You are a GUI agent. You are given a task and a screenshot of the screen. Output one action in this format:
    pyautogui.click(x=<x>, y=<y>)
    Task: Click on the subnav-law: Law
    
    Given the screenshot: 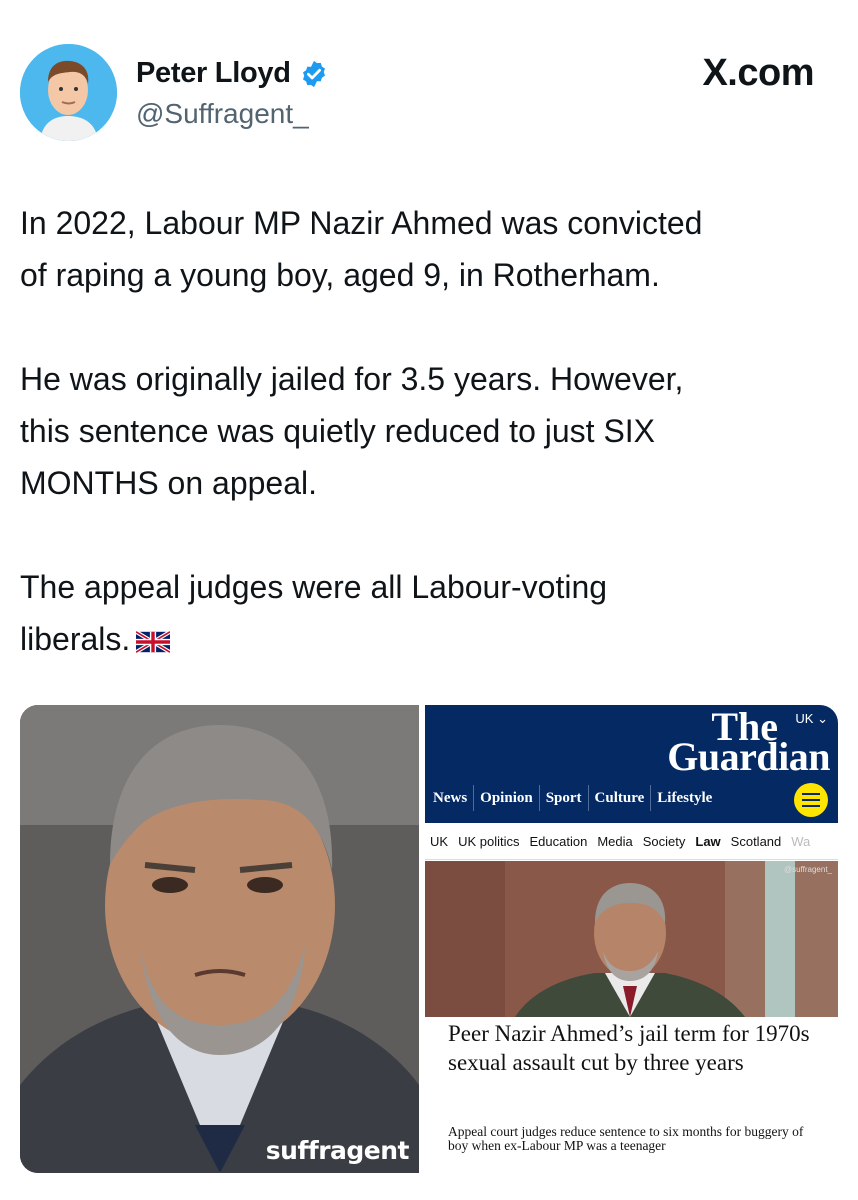 What is the action you would take?
    pyautogui.click(x=707, y=841)
    